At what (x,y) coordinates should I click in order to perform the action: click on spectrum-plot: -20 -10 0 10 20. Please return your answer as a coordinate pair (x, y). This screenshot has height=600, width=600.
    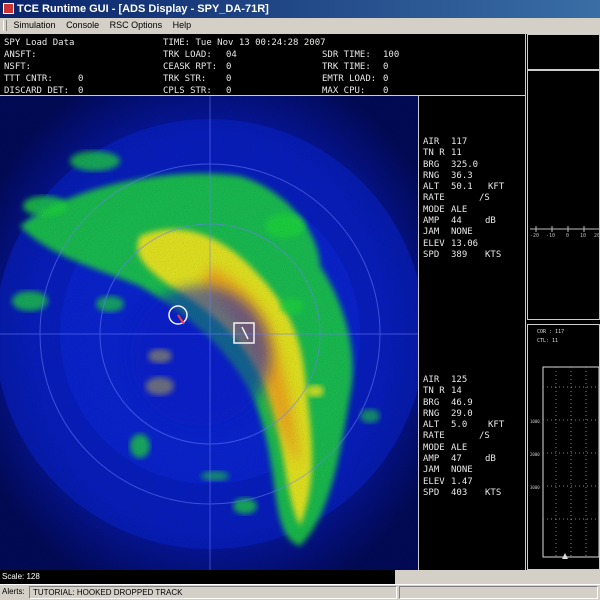
    Looking at the image, I should click on (563, 195).